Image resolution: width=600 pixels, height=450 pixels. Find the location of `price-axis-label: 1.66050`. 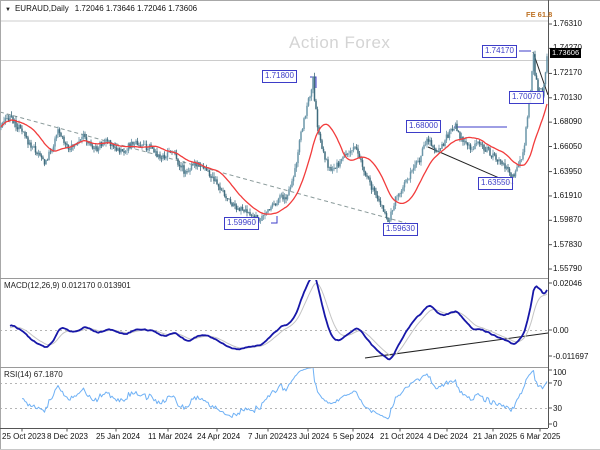

price-axis-label: 1.66050 is located at coordinates (567, 146).